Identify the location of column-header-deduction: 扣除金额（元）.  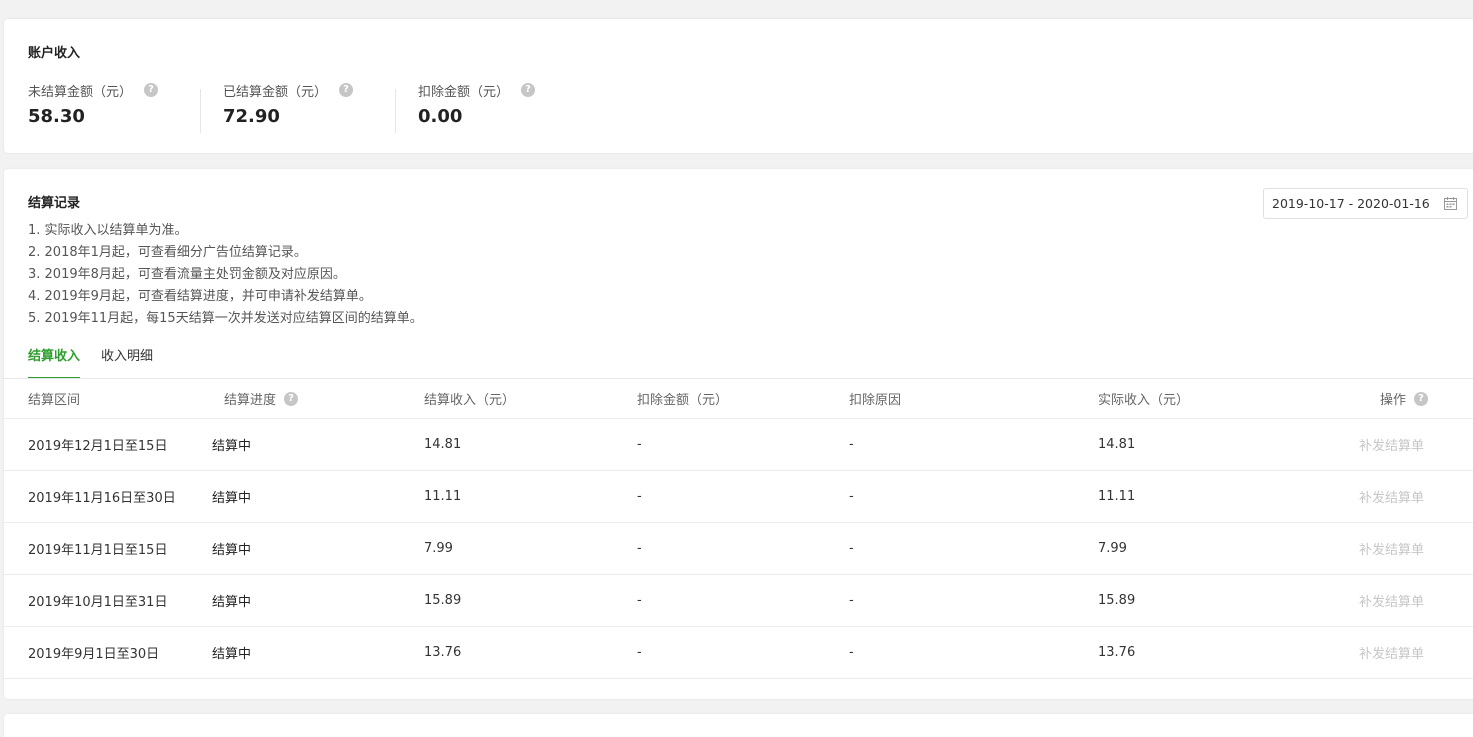
(683, 400).